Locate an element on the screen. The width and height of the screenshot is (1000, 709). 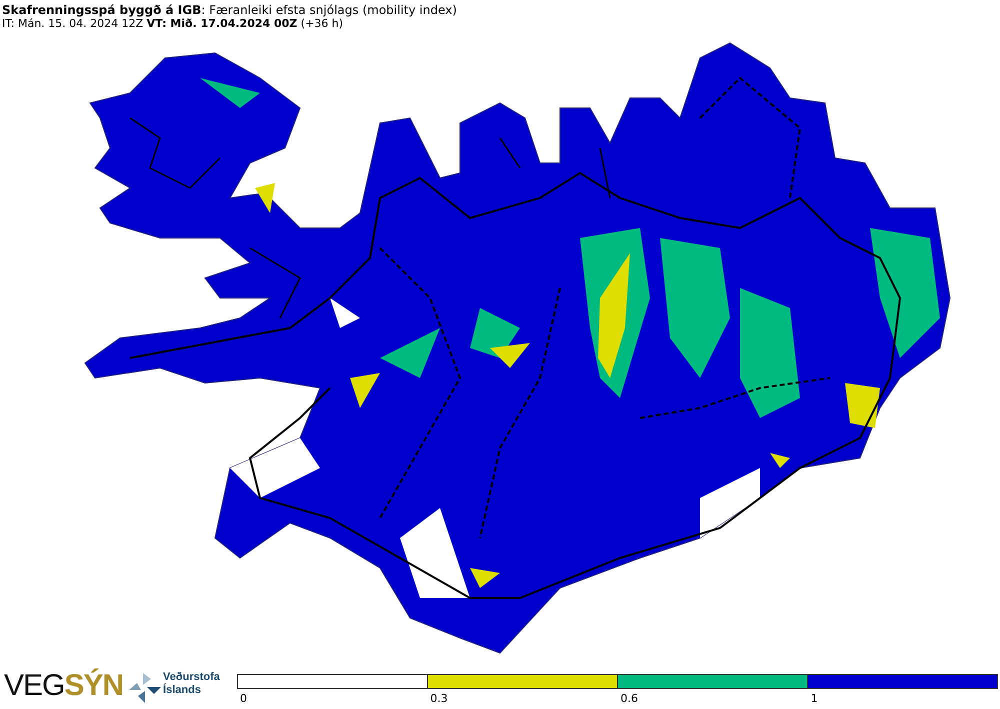
vedurstofa-text: Veðurstofa is located at coordinates (192, 677).